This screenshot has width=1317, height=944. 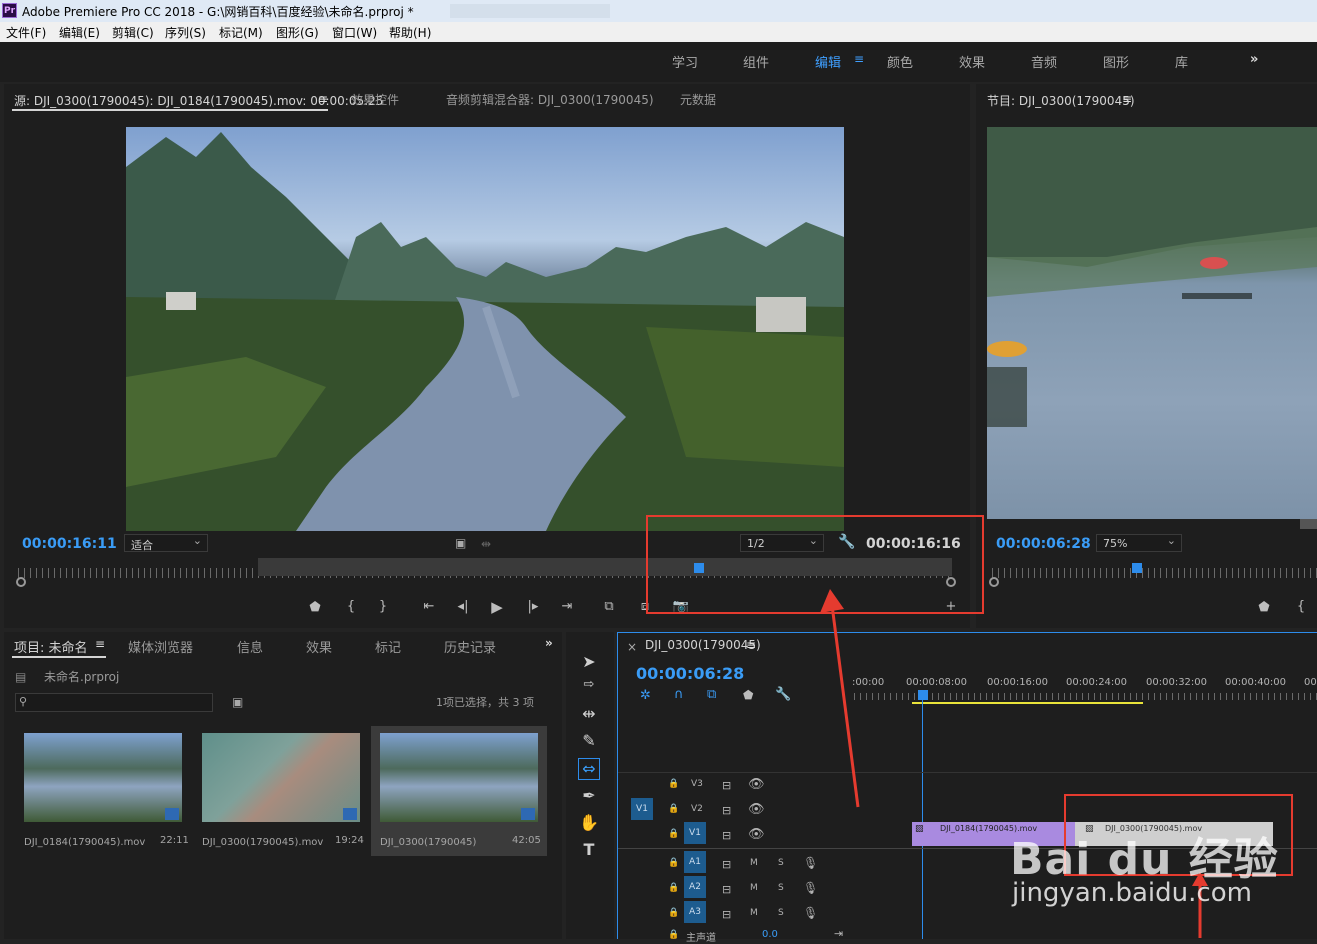 What do you see at coordinates (185, 32) in the screenshot?
I see `menu-sequence: 序列(S)` at bounding box center [185, 32].